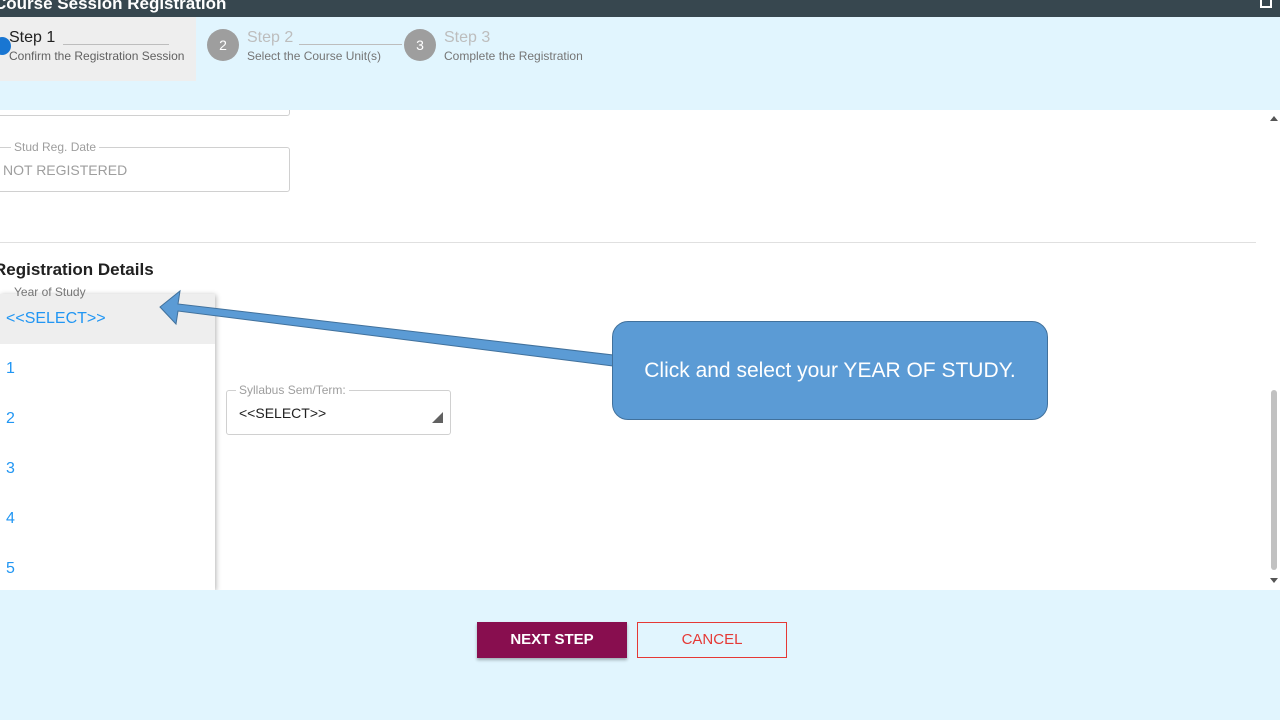  What do you see at coordinates (552, 640) in the screenshot?
I see `next-step-button: NEXT STEP` at bounding box center [552, 640].